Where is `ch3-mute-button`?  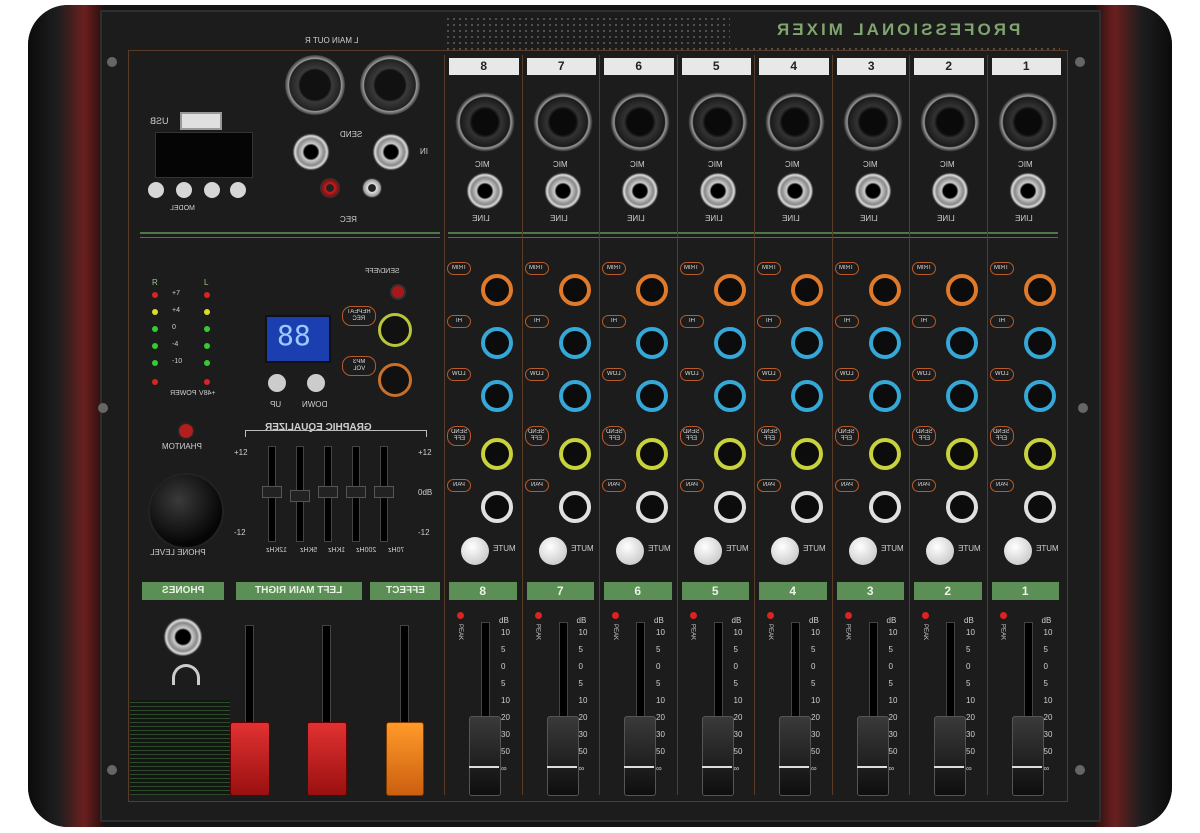 ch3-mute-button is located at coordinates (862, 551).